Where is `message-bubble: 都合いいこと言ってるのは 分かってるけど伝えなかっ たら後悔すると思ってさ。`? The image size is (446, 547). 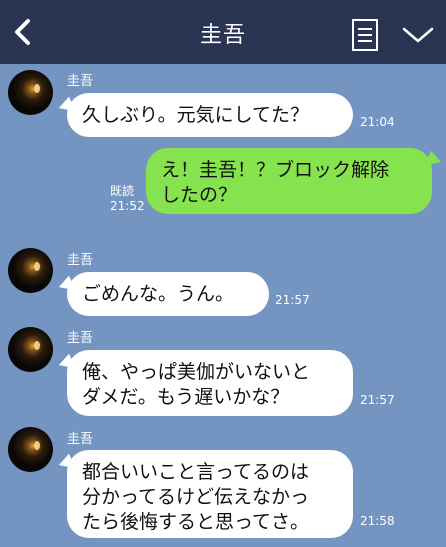
message-bubble: 都合いいこと言ってるのは 分かってるけど伝えなかっ たら後悔すると思ってさ。 is located at coordinates (210, 494).